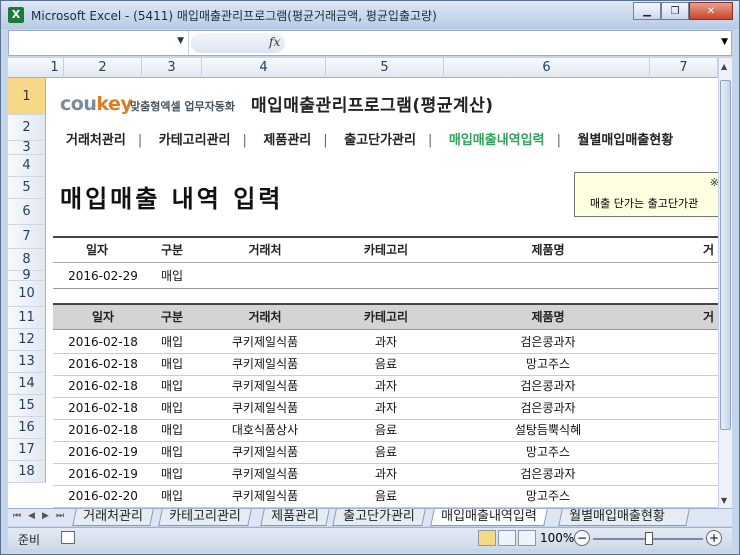  What do you see at coordinates (724, 500) in the screenshot?
I see `scroll-down-icon: ▼` at bounding box center [724, 500].